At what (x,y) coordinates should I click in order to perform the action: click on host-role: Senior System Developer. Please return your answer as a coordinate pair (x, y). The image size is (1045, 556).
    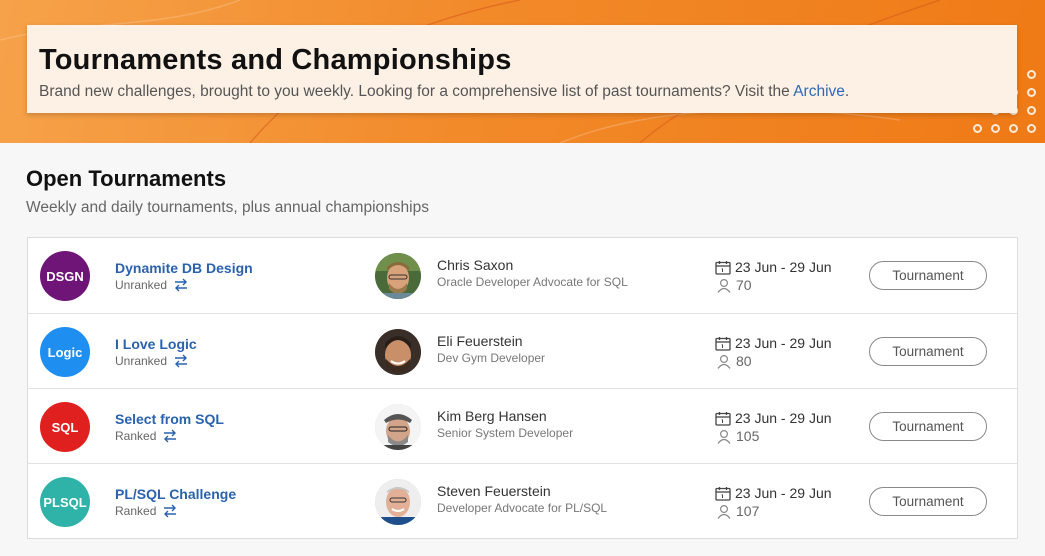
    Looking at the image, I should click on (505, 433).